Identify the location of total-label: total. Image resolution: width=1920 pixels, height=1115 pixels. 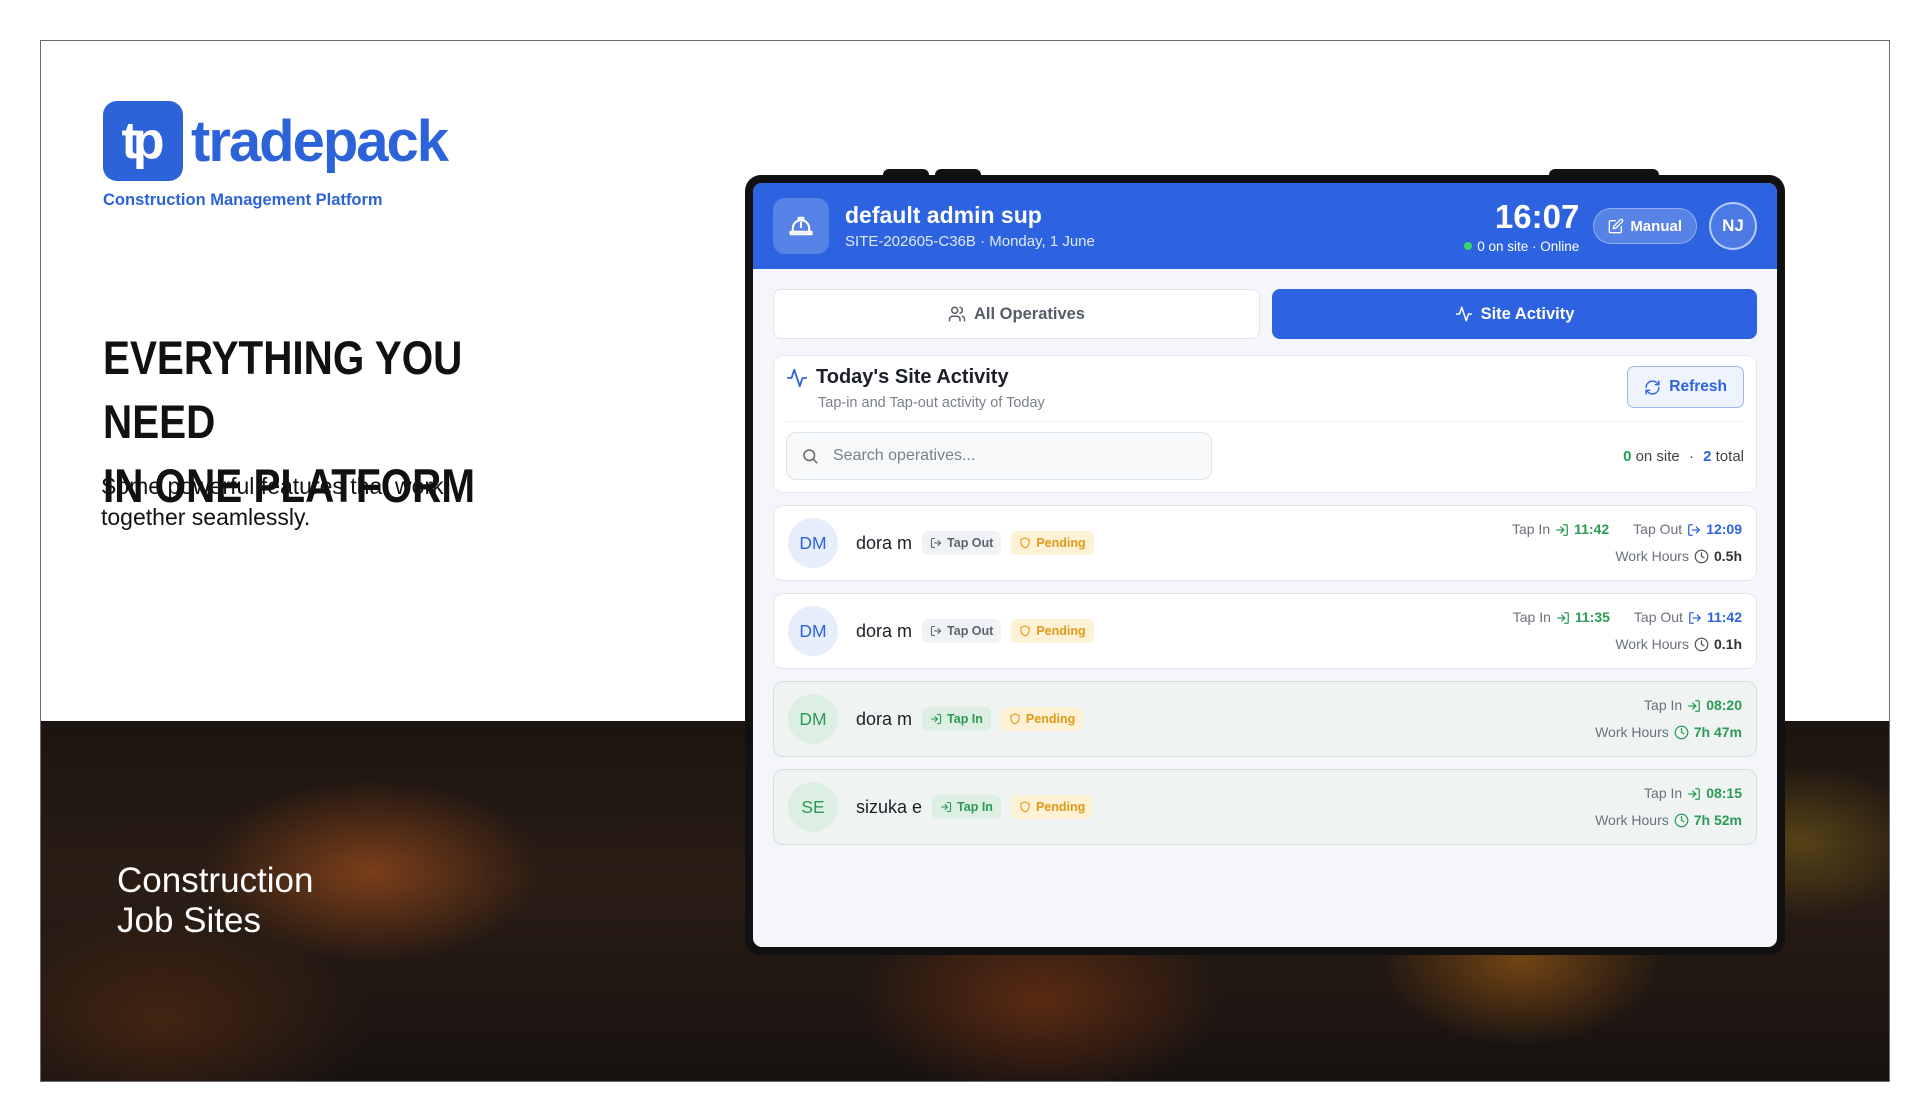
(1729, 456).